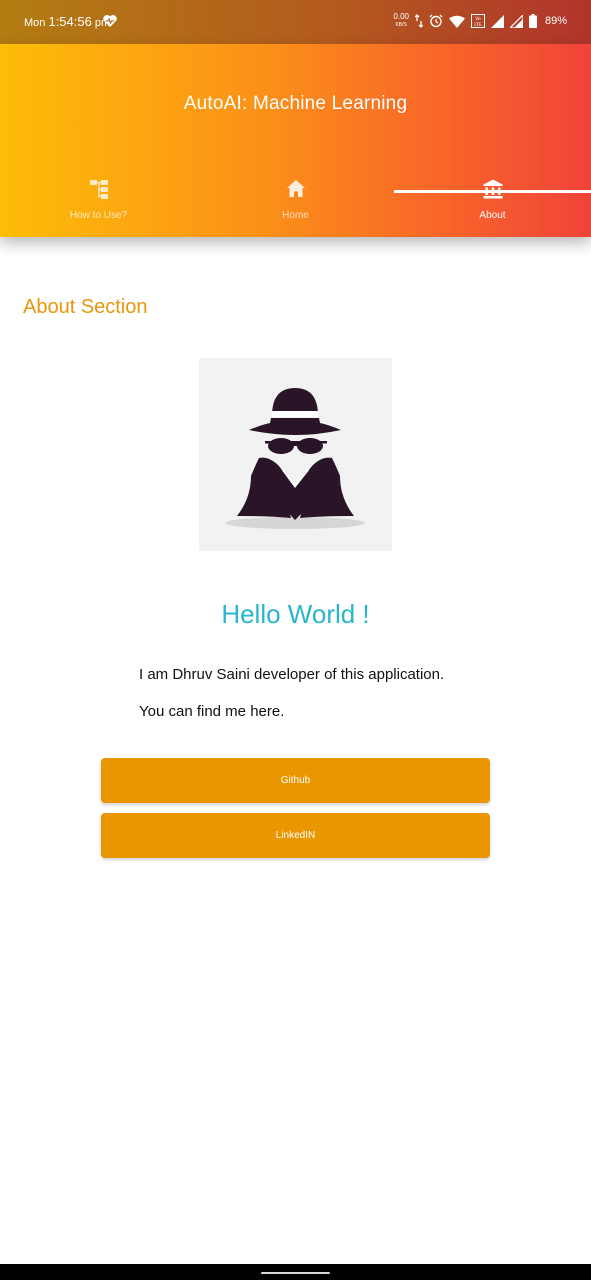 Image resolution: width=591 pixels, height=1280 pixels. Describe the element at coordinates (295, 188) in the screenshot. I see `home-icon` at that location.